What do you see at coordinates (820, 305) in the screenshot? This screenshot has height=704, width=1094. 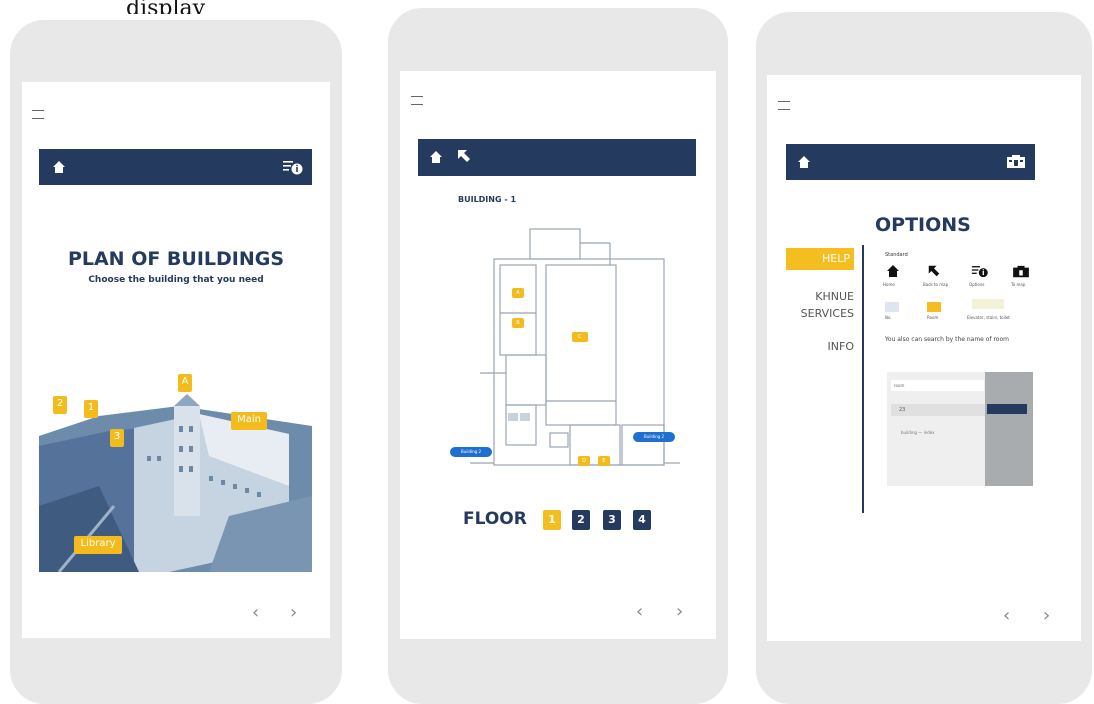 I see `menu-item-khnue-services: KHNUE SERVICES` at bounding box center [820, 305].